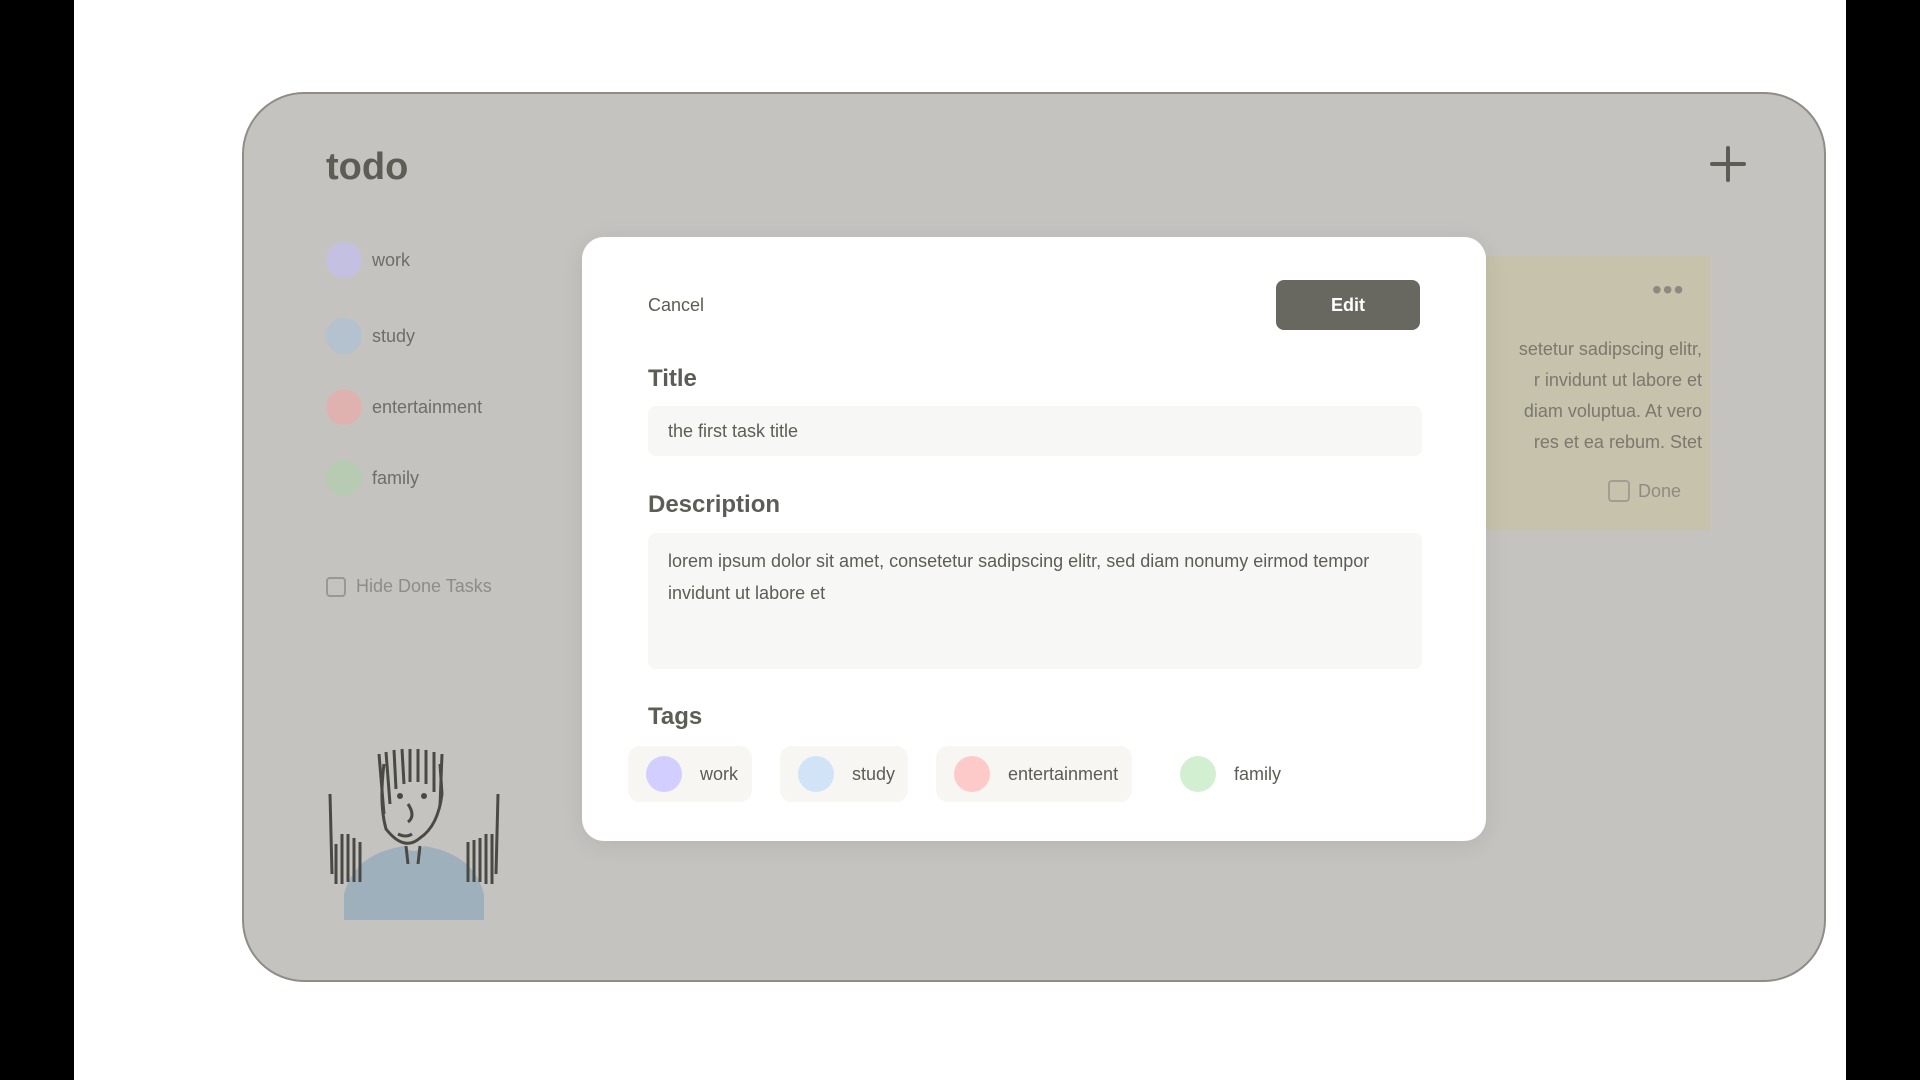 This screenshot has width=1920, height=1080. I want to click on sidebar-item-label: study, so click(394, 335).